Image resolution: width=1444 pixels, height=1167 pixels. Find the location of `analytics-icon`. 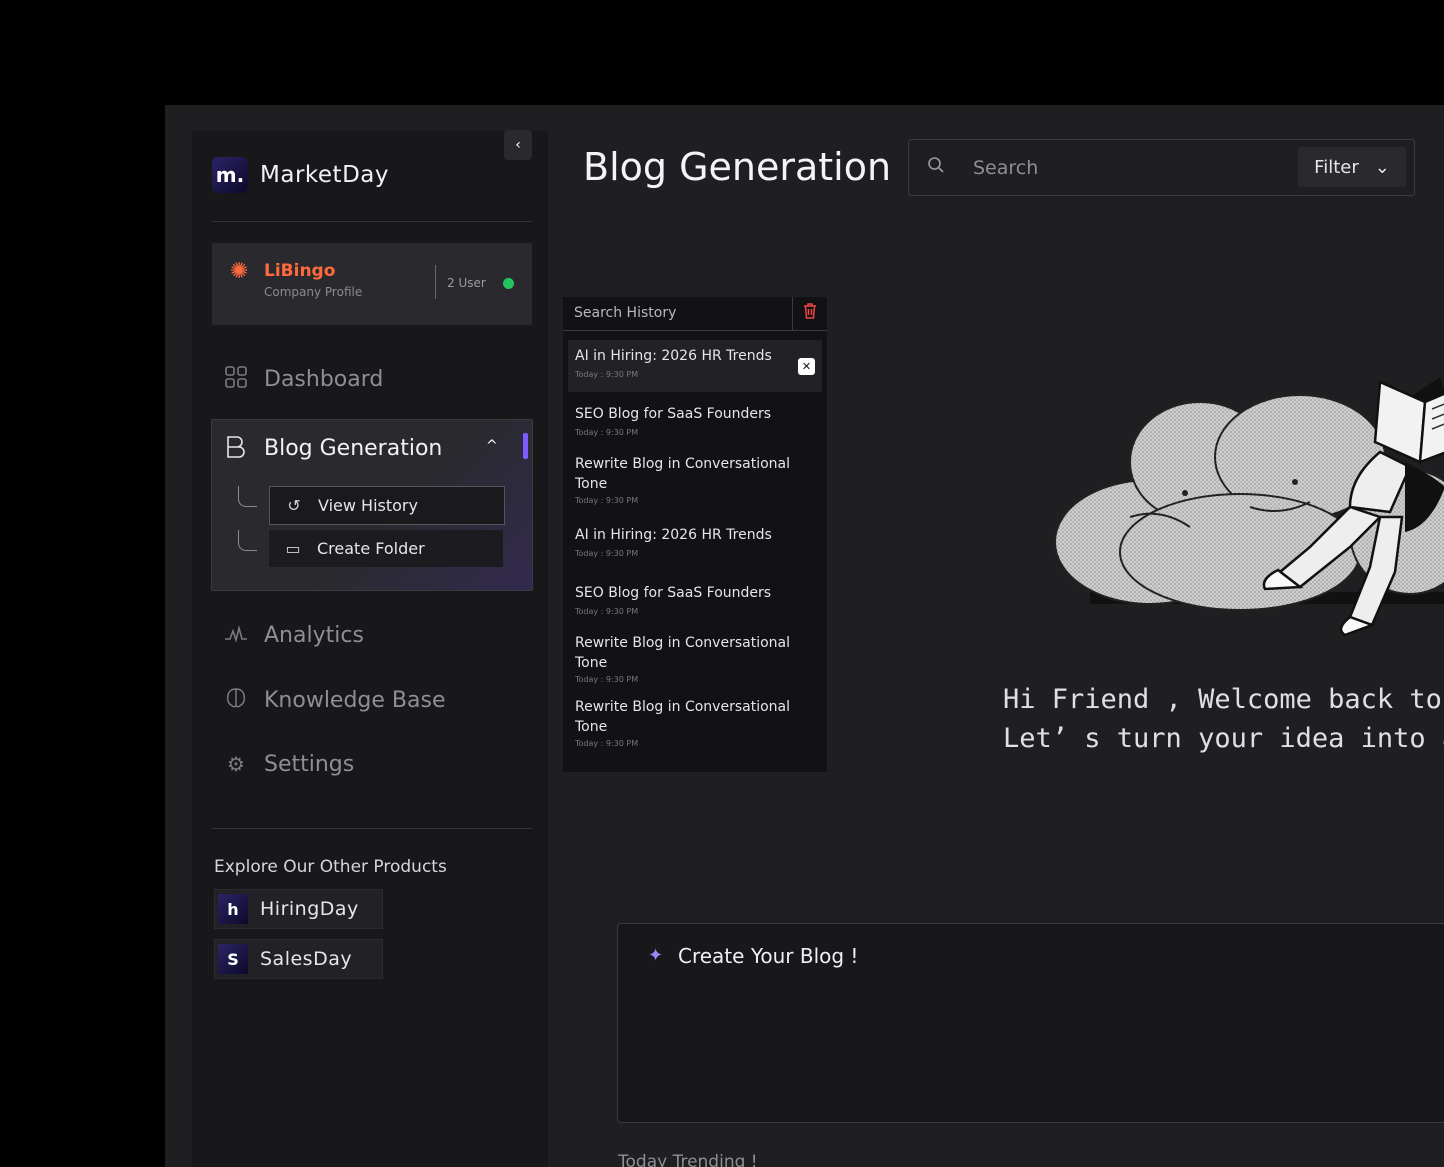

analytics-icon is located at coordinates (236, 635).